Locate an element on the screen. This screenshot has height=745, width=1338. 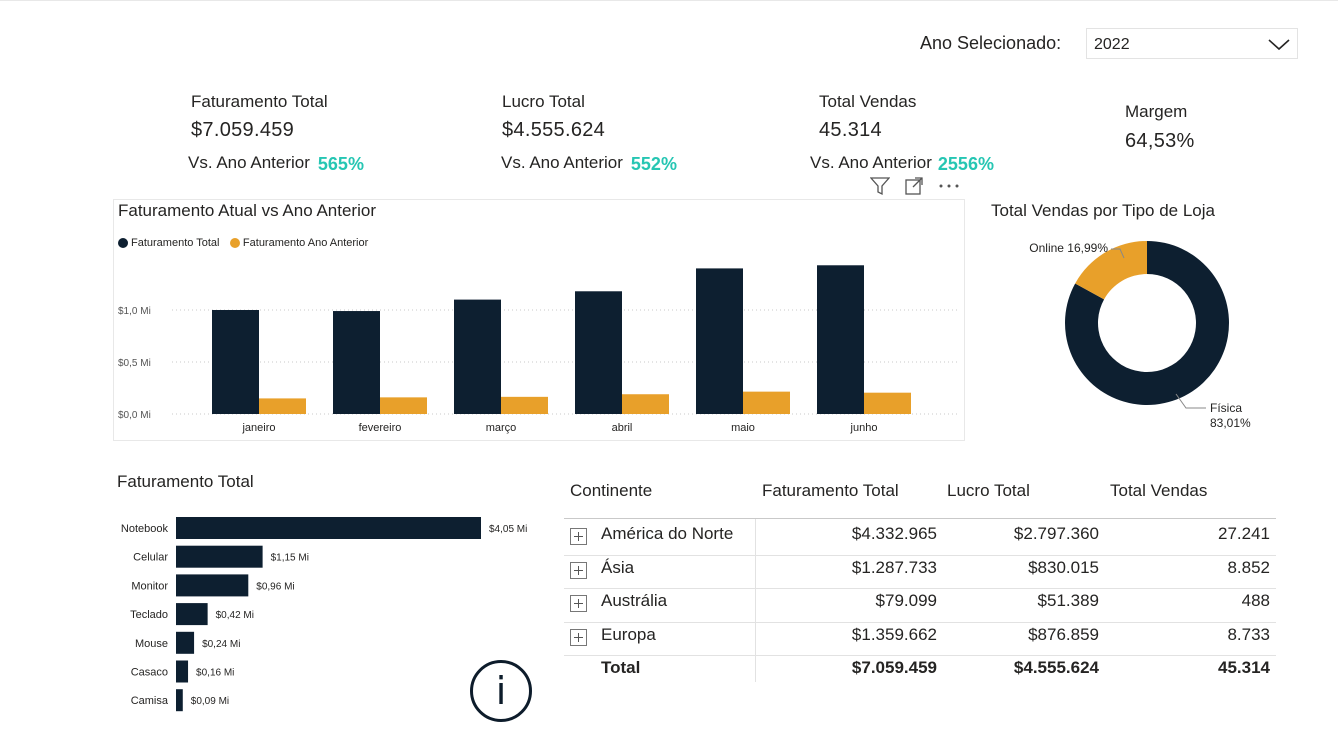
kpi-margem-value: 64,53% is located at coordinates (1160, 141).